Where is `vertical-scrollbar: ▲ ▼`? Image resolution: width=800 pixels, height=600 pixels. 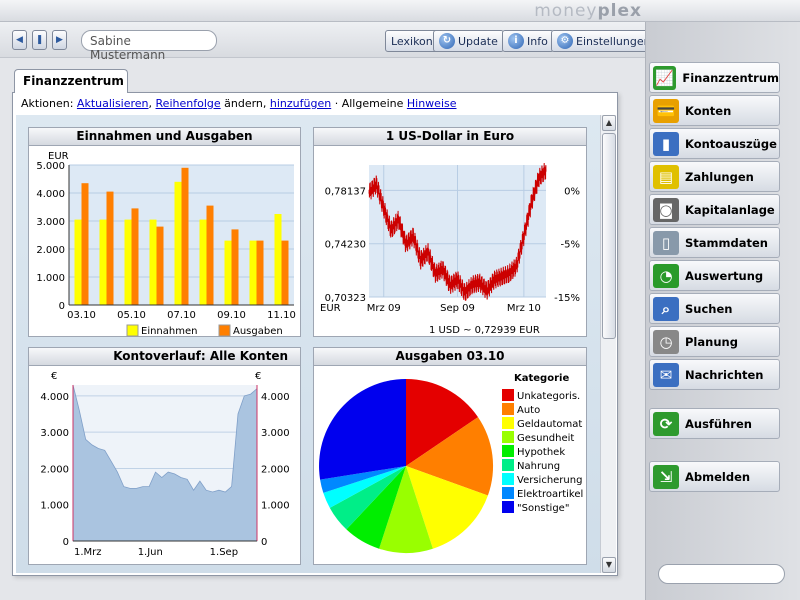 vertical-scrollbar: ▲ ▼ is located at coordinates (608, 344).